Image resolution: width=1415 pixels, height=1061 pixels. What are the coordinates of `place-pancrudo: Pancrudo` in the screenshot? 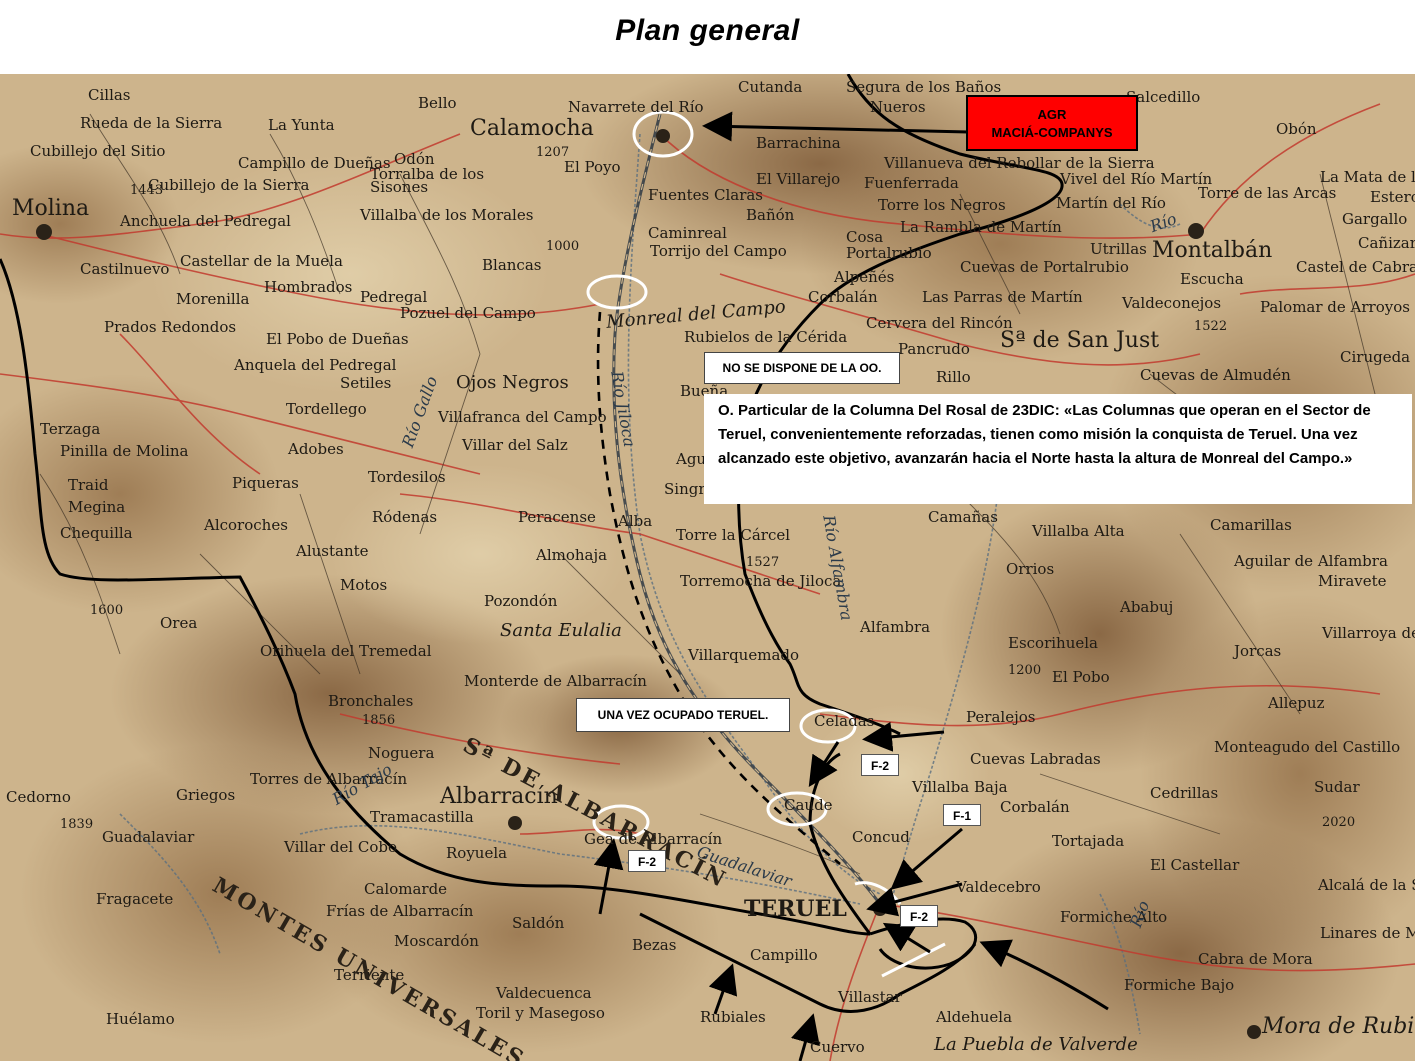 It's located at (934, 349).